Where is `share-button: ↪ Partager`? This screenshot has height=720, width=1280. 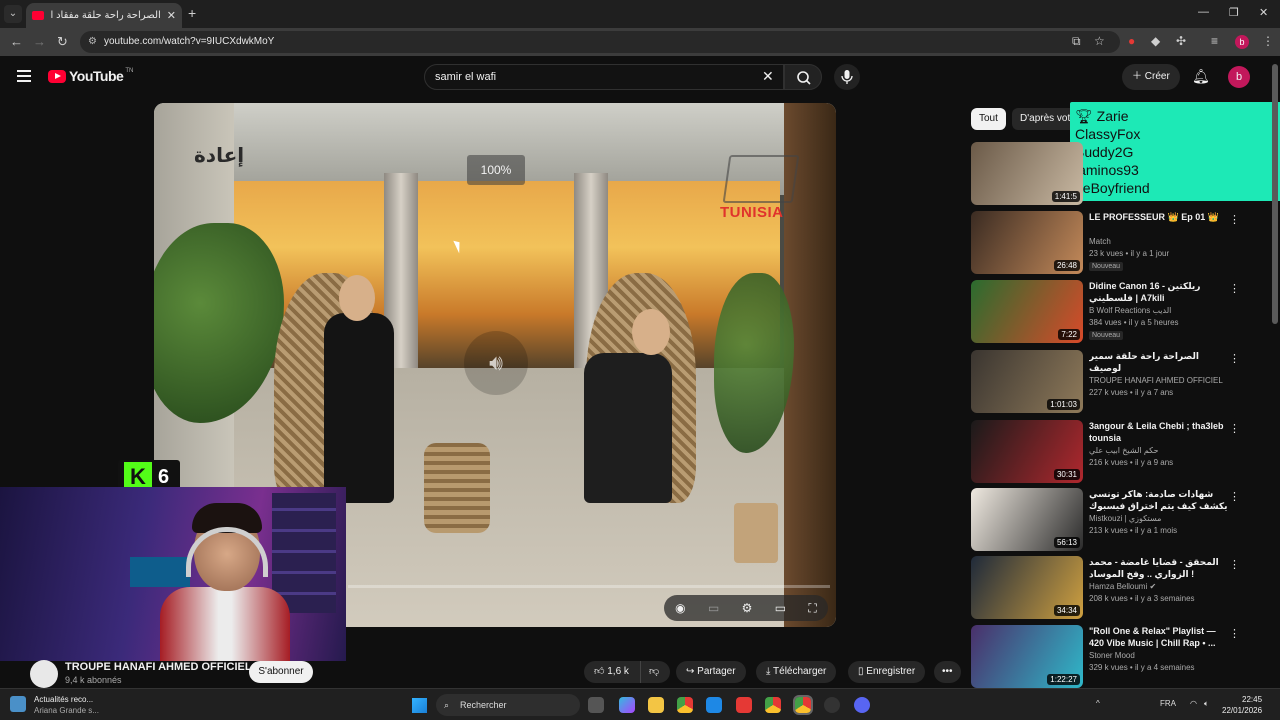 share-button: ↪ Partager is located at coordinates (711, 672).